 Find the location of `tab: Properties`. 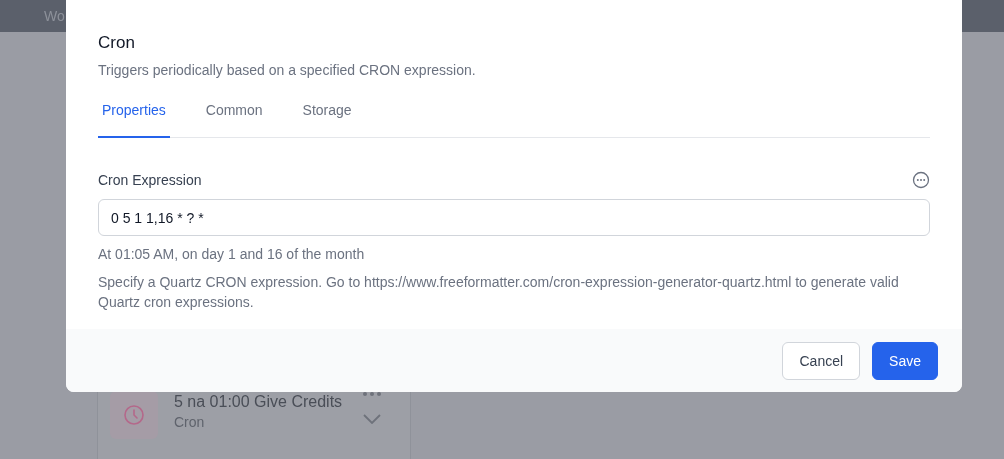

tab: Properties is located at coordinates (134, 113).